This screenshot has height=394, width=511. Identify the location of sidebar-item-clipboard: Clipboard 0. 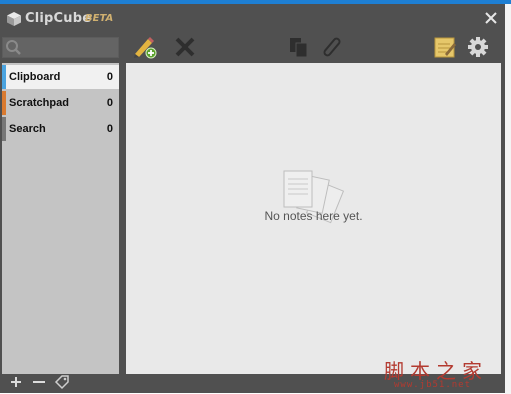
(60, 77).